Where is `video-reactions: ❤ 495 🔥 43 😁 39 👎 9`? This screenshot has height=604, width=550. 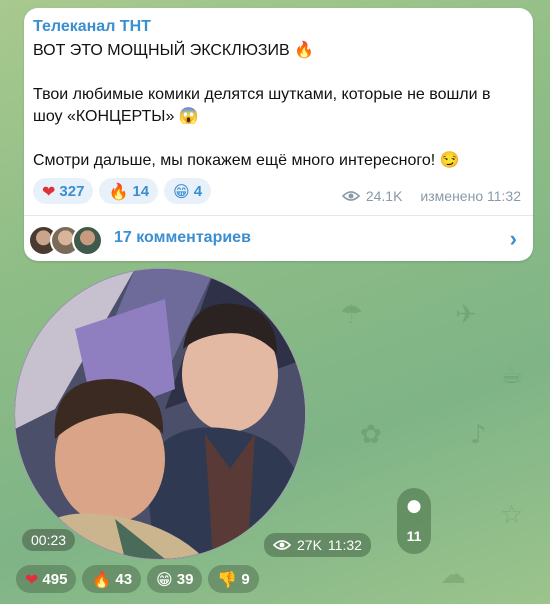 video-reactions: ❤ 495 🔥 43 😁 39 👎 9 is located at coordinates (137, 579).